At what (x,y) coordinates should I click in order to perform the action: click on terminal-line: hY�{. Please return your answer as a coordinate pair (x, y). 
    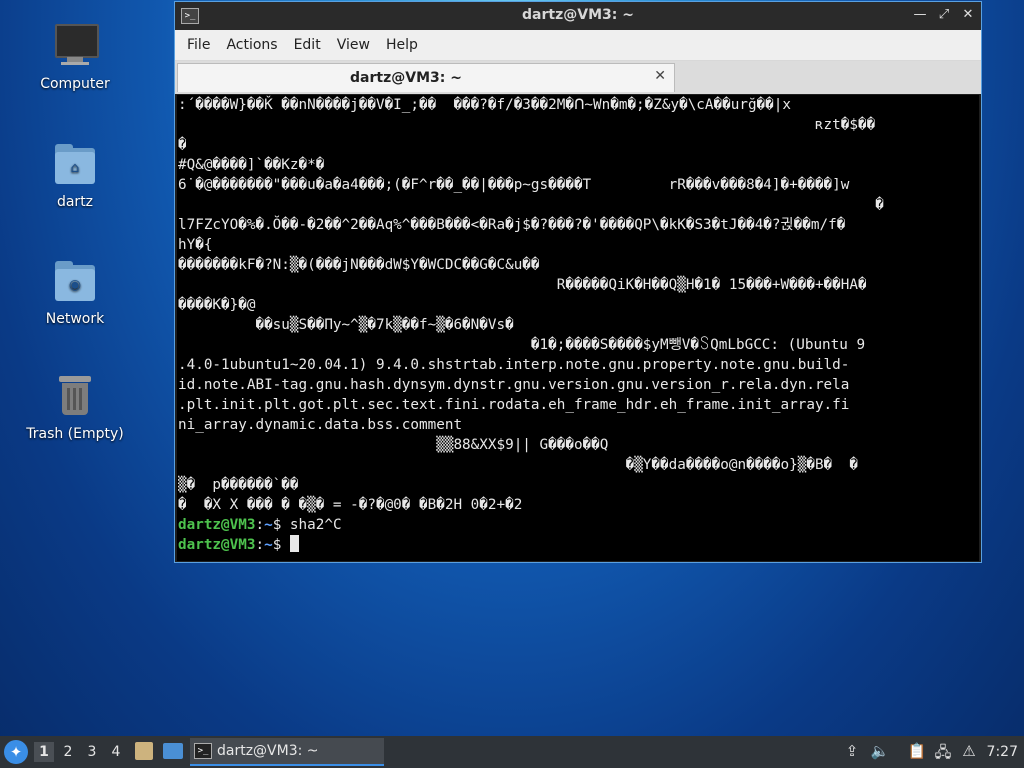
    Looking at the image, I should click on (195, 245).